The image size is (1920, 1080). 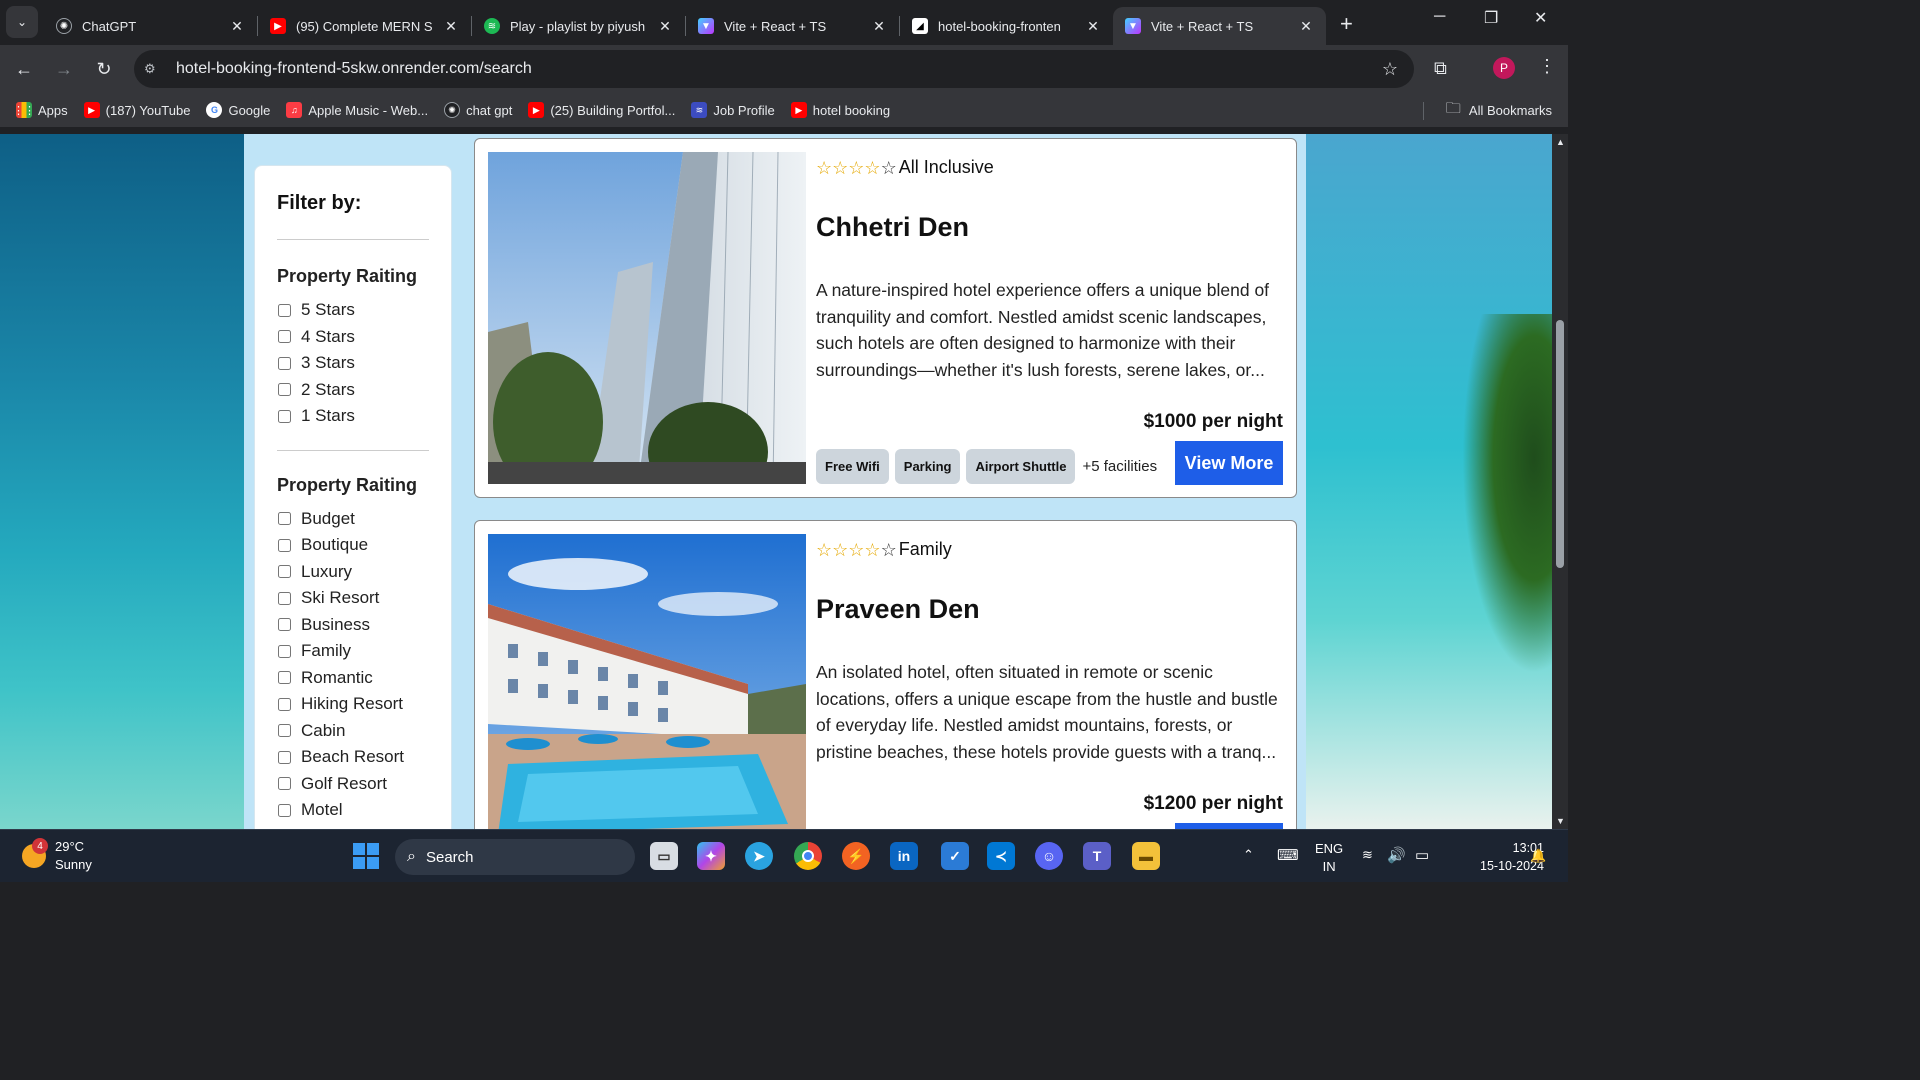 What do you see at coordinates (1504, 68) in the screenshot?
I see `profile-avatar: P` at bounding box center [1504, 68].